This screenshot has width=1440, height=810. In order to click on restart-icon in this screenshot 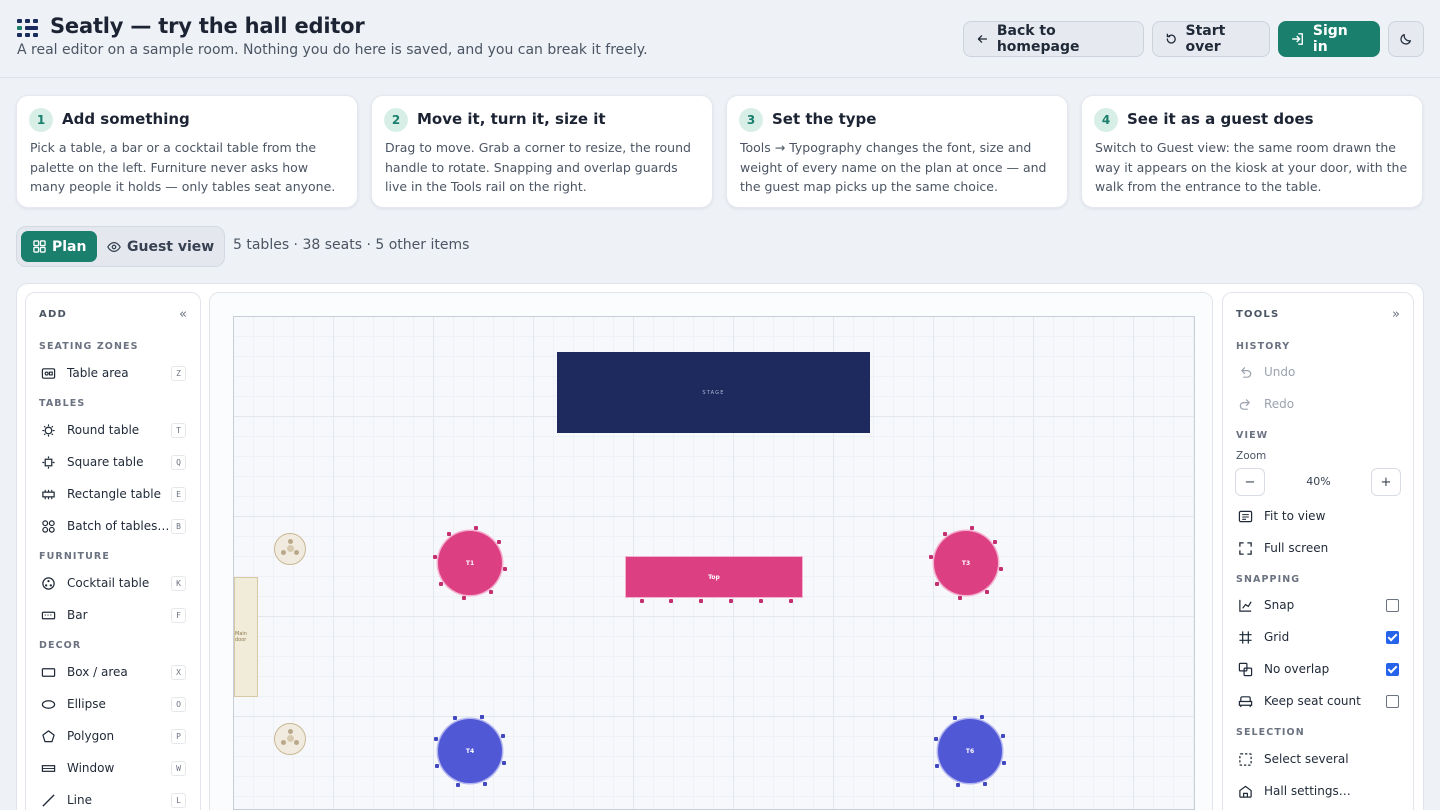, I will do `click(1171, 38)`.